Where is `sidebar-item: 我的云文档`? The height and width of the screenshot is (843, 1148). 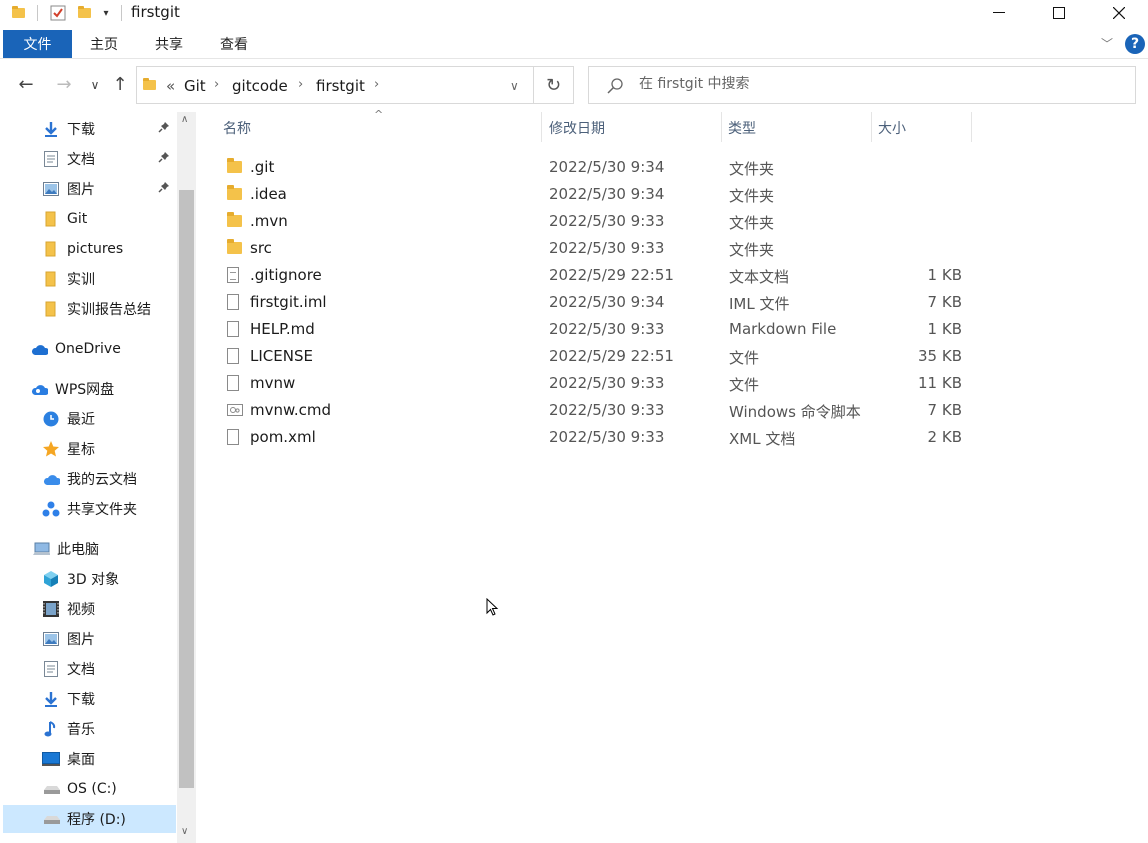 sidebar-item: 我的云文档 is located at coordinates (89, 479).